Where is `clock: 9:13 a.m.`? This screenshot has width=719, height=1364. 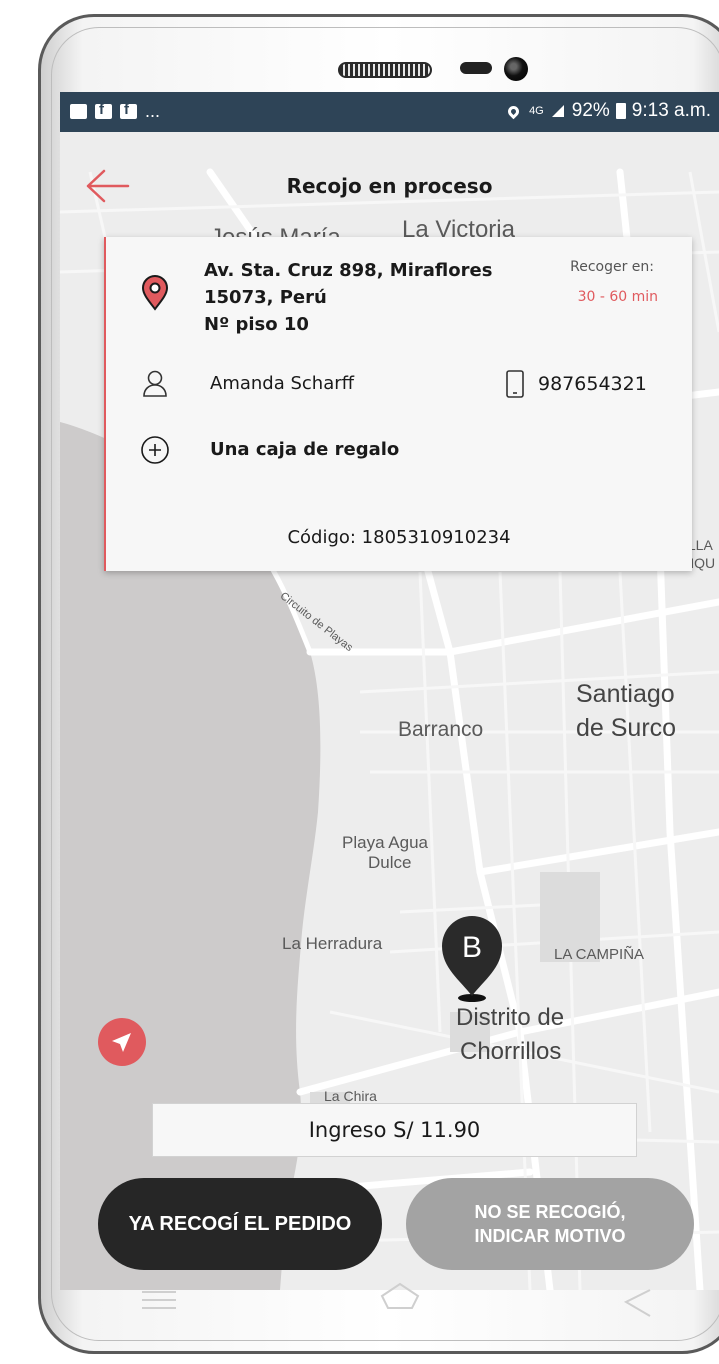
clock: 9:13 a.m. is located at coordinates (671, 110).